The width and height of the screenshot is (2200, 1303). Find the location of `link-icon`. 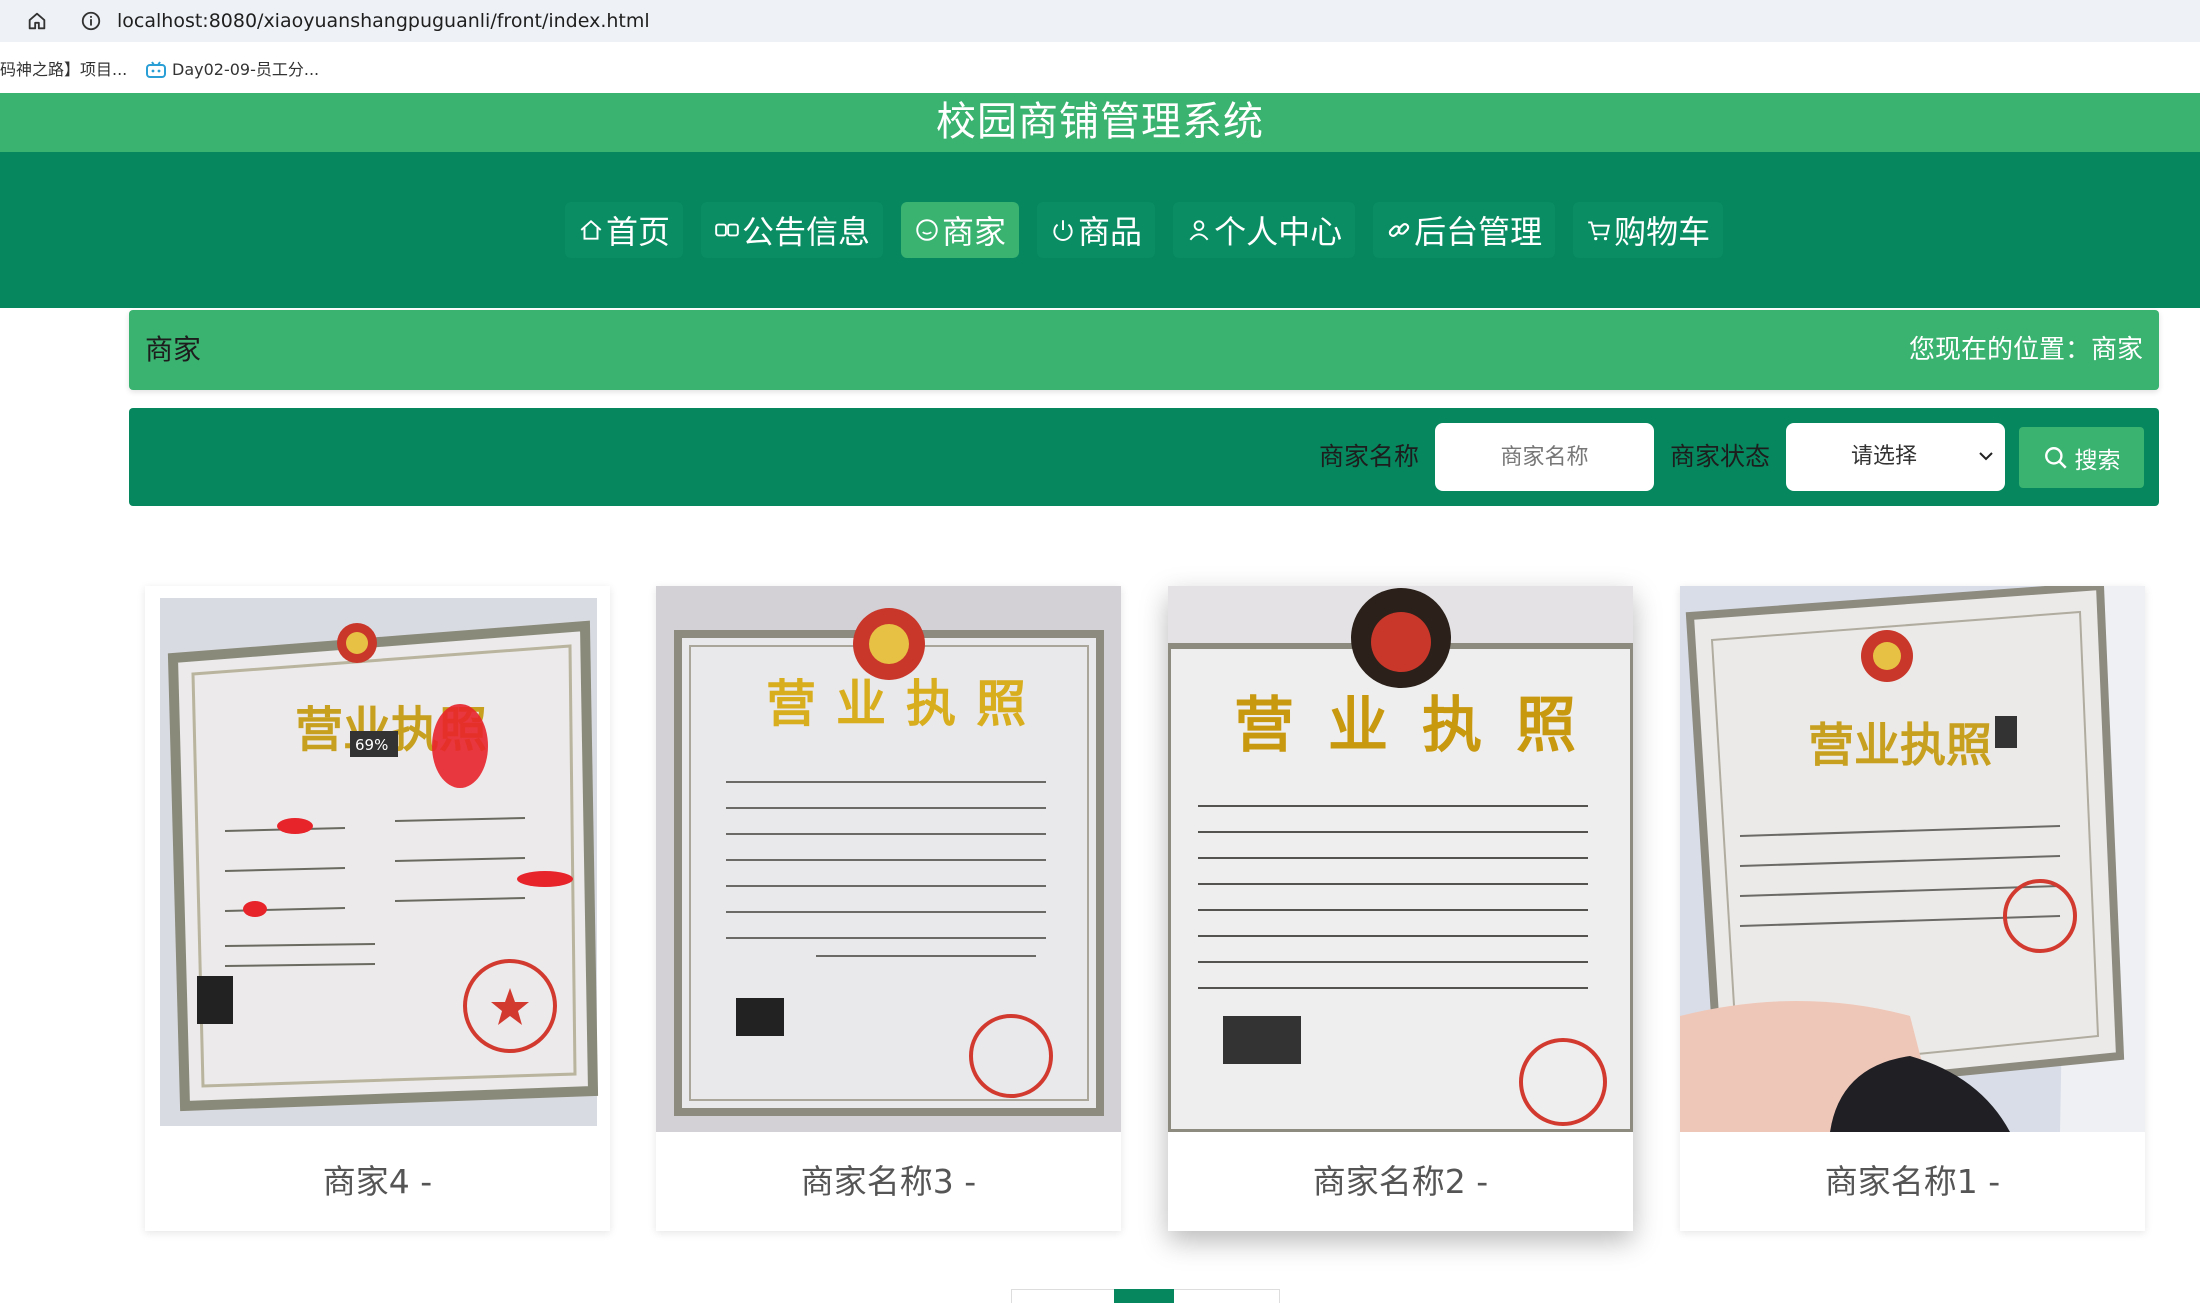

link-icon is located at coordinates (1399, 230).